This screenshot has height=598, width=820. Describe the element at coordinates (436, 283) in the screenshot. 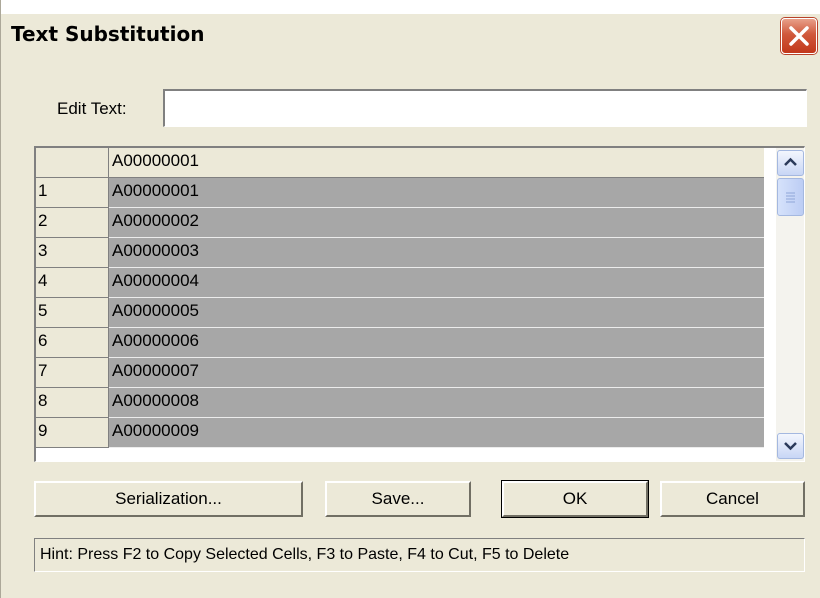

I see `value-cell: A00000004` at that location.